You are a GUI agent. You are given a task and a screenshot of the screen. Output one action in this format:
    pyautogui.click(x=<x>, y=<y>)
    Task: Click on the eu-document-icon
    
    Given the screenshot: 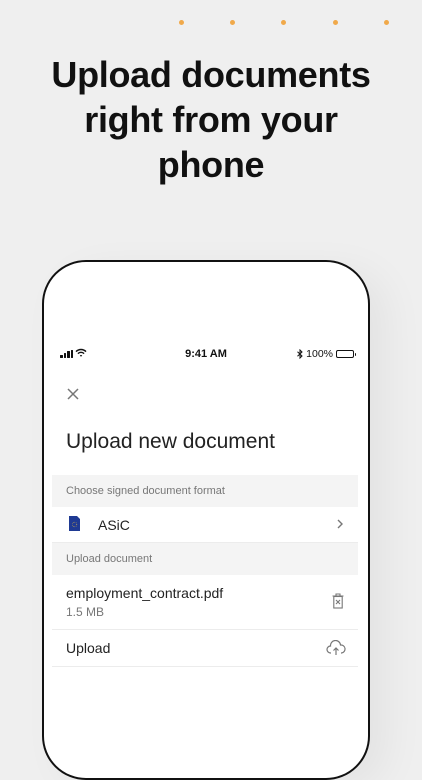 What is the action you would take?
    pyautogui.click(x=74, y=523)
    